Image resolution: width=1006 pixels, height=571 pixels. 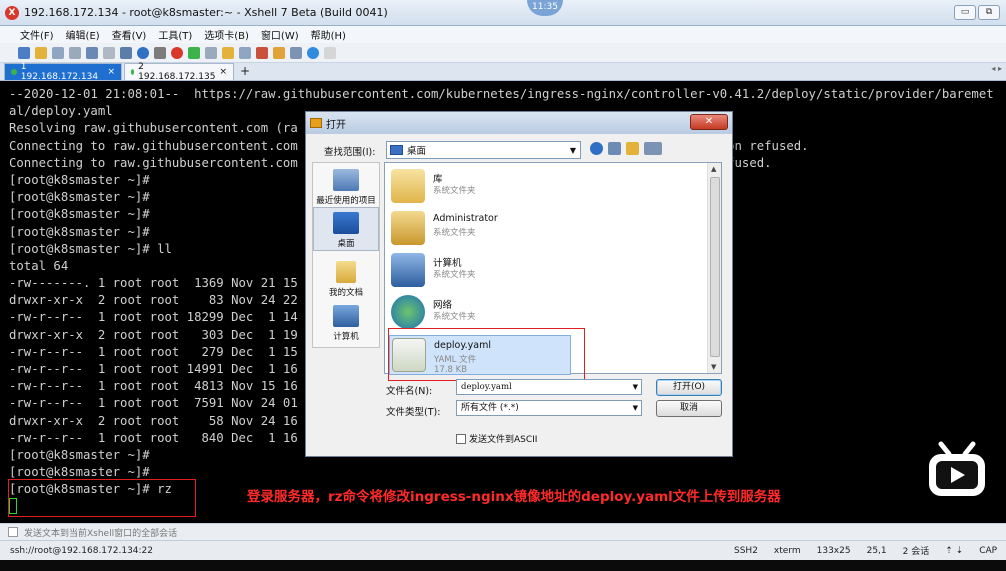 What do you see at coordinates (92, 52) in the screenshot?
I see `properties-icon` at bounding box center [92, 52].